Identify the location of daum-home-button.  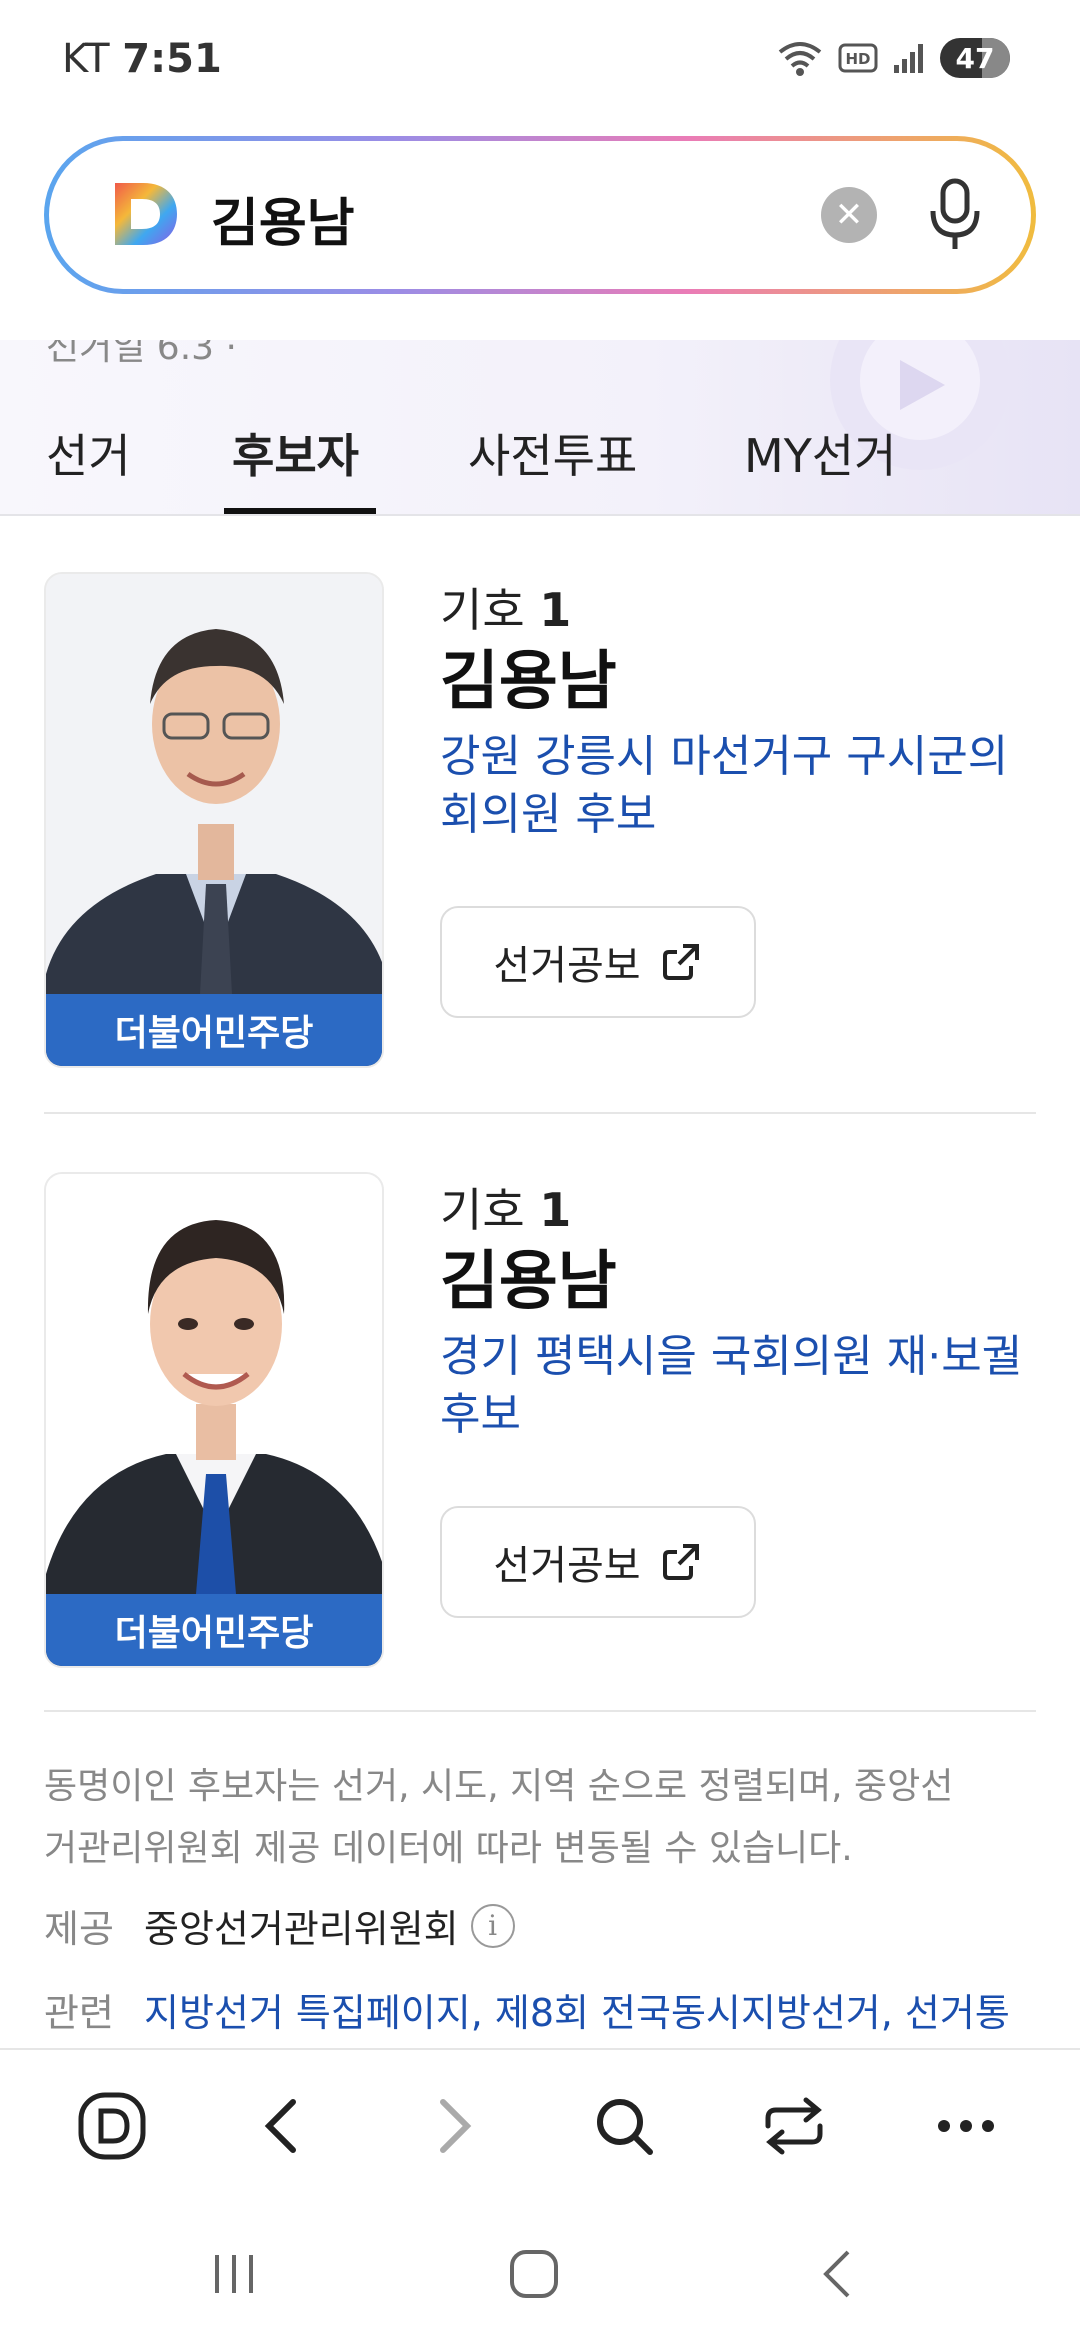
(112, 2126).